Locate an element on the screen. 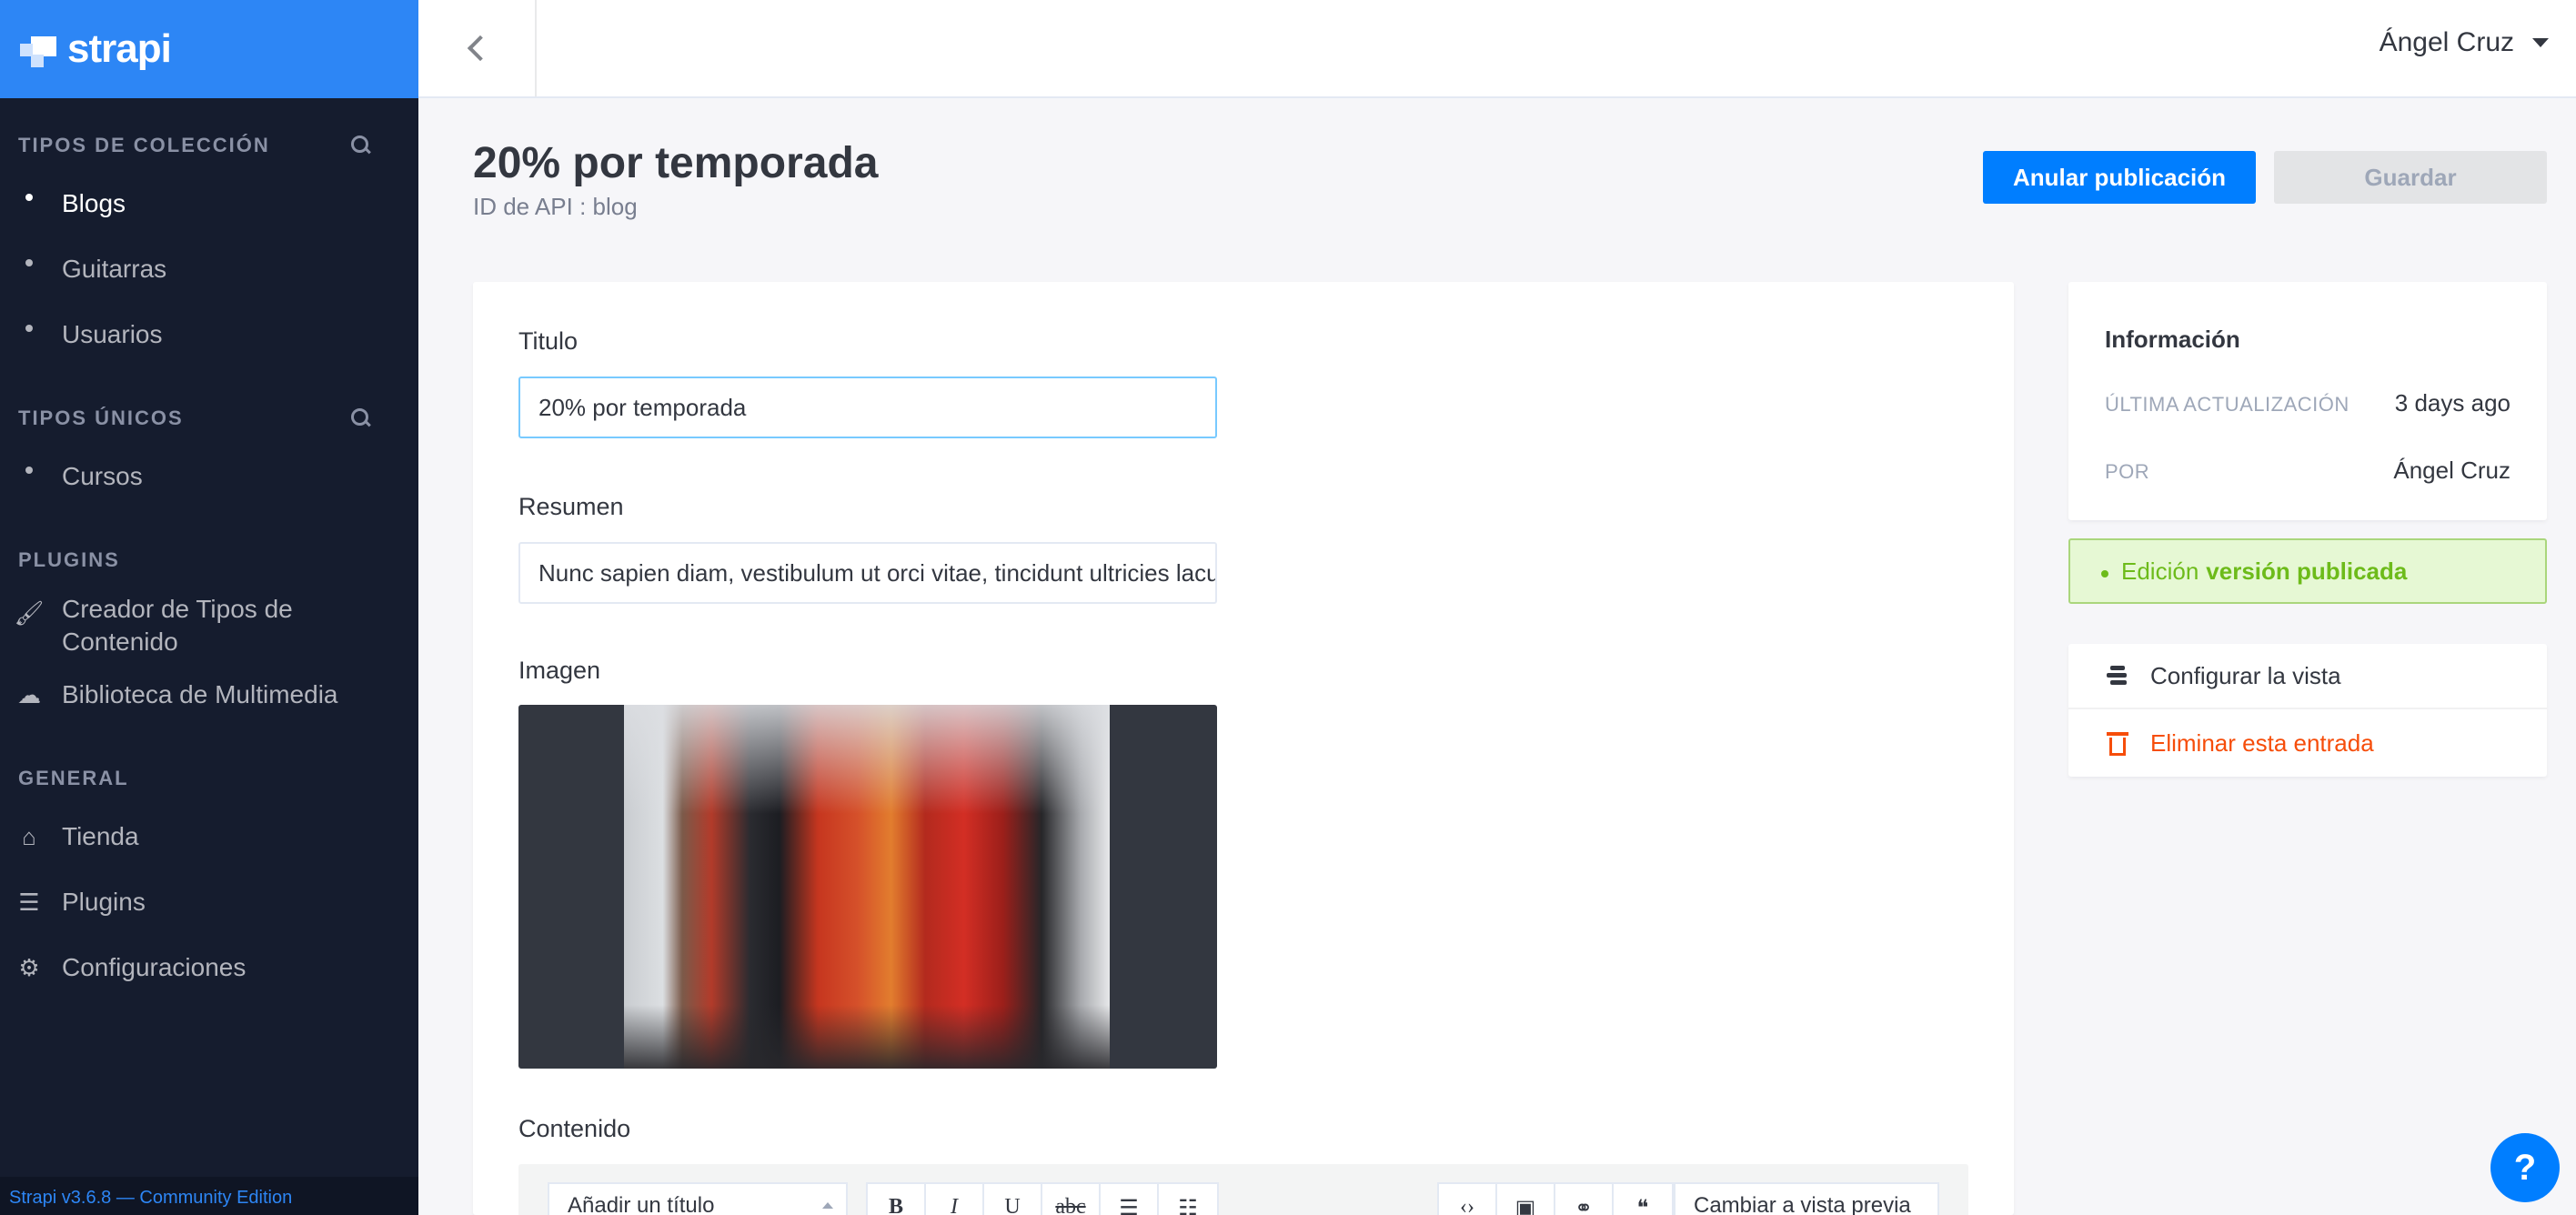 This screenshot has height=1215, width=2576. section-title: GENERAL is located at coordinates (73, 778).